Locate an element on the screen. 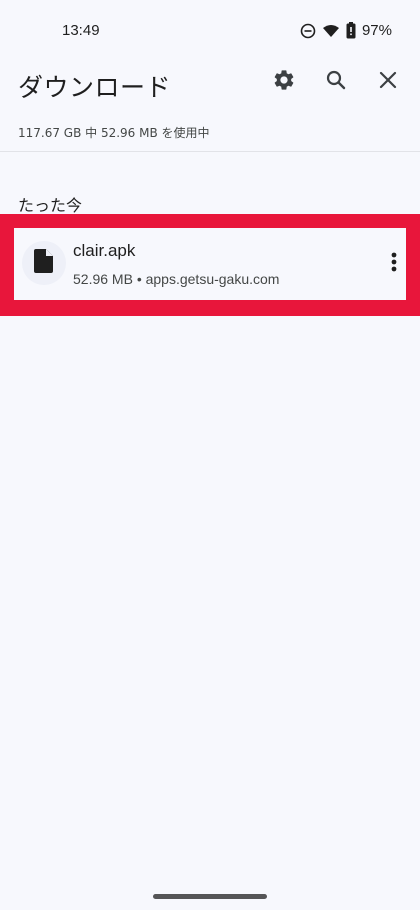 The width and height of the screenshot is (420, 910). close-button is located at coordinates (388, 82).